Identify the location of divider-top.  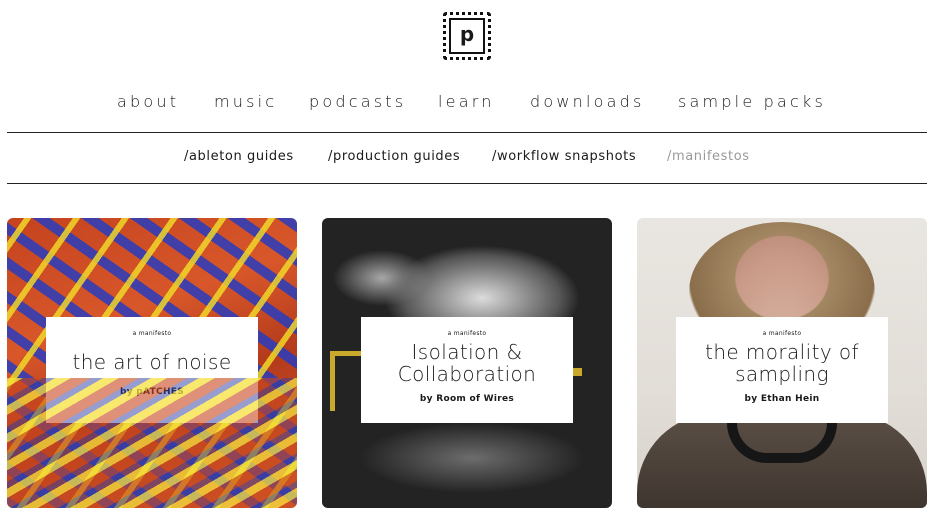
(467, 132).